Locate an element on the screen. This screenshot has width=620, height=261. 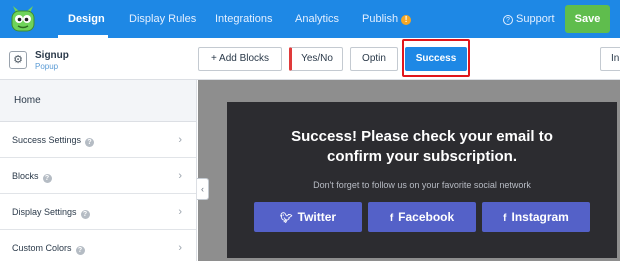
twitter-label: Twitter is located at coordinates (317, 217).